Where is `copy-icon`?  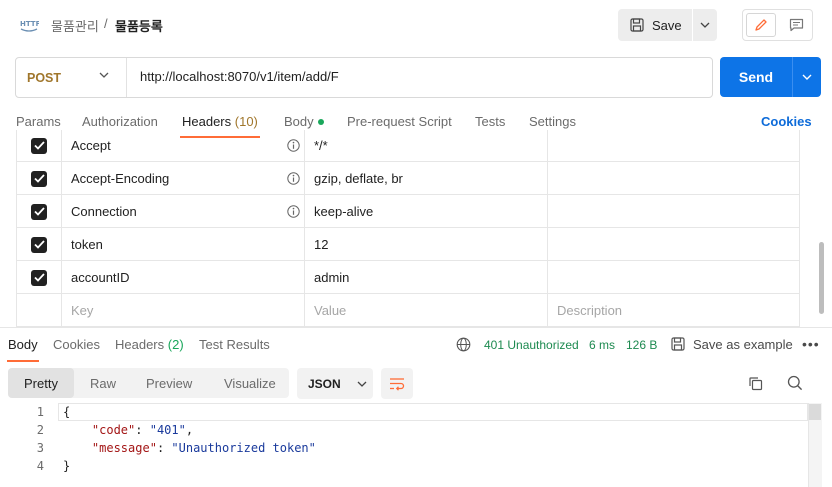
copy-icon is located at coordinates (755, 383).